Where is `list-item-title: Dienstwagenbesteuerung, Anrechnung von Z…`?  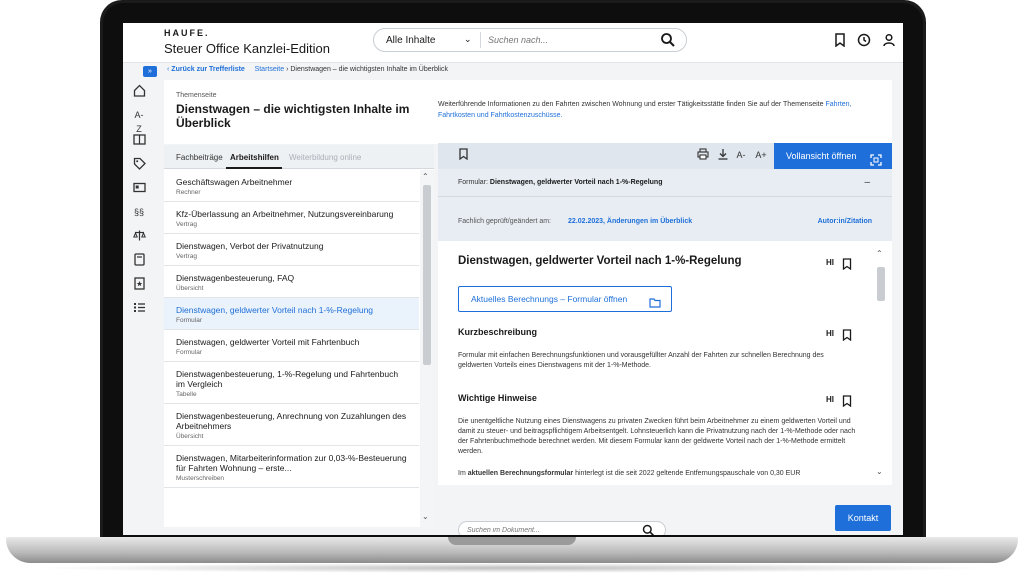
list-item-title: Dienstwagenbesteuerung, Anrechnung von Z… is located at coordinates (291, 421).